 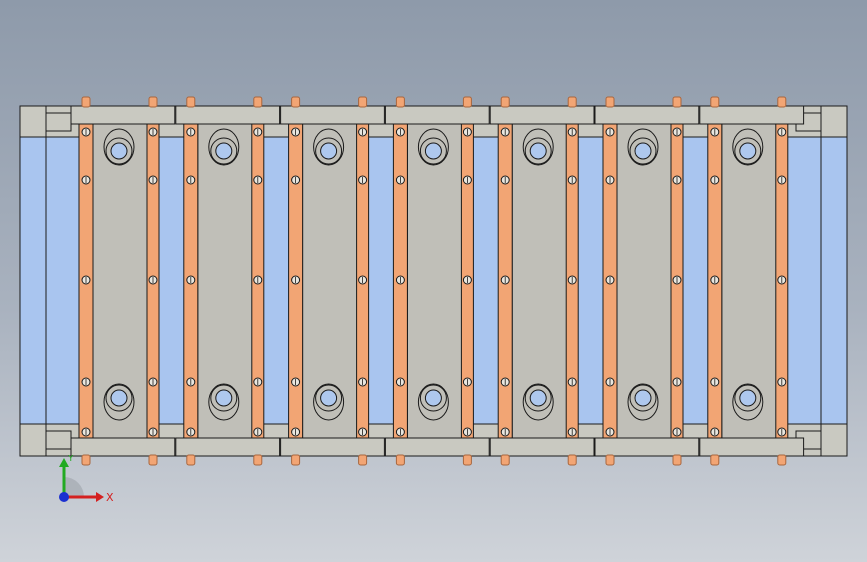 I want to click on z-axis-dot-icon, so click(x=64, y=497).